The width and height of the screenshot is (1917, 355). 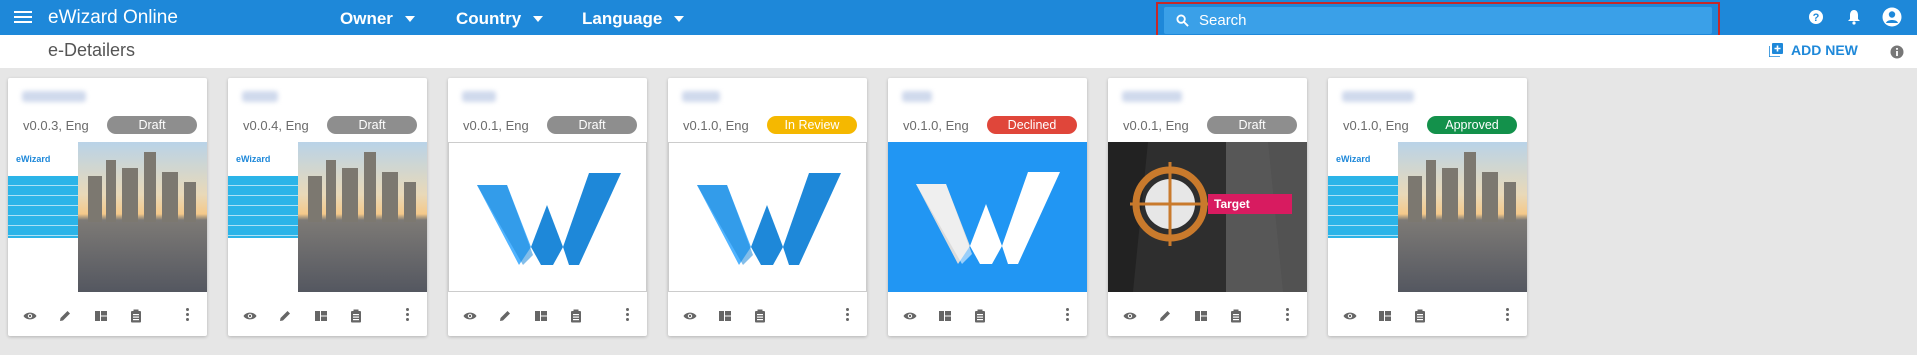 I want to click on info-icon, so click(x=1897, y=54).